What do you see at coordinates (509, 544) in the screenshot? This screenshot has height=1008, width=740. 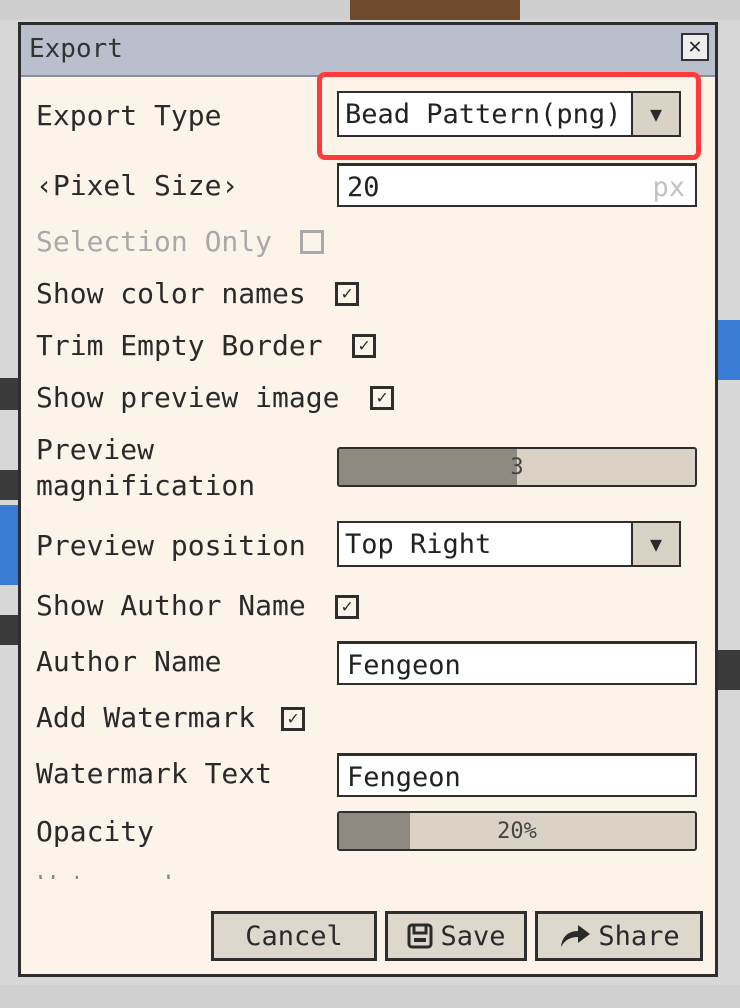 I see `preview-position-select: Top Right ▼` at bounding box center [509, 544].